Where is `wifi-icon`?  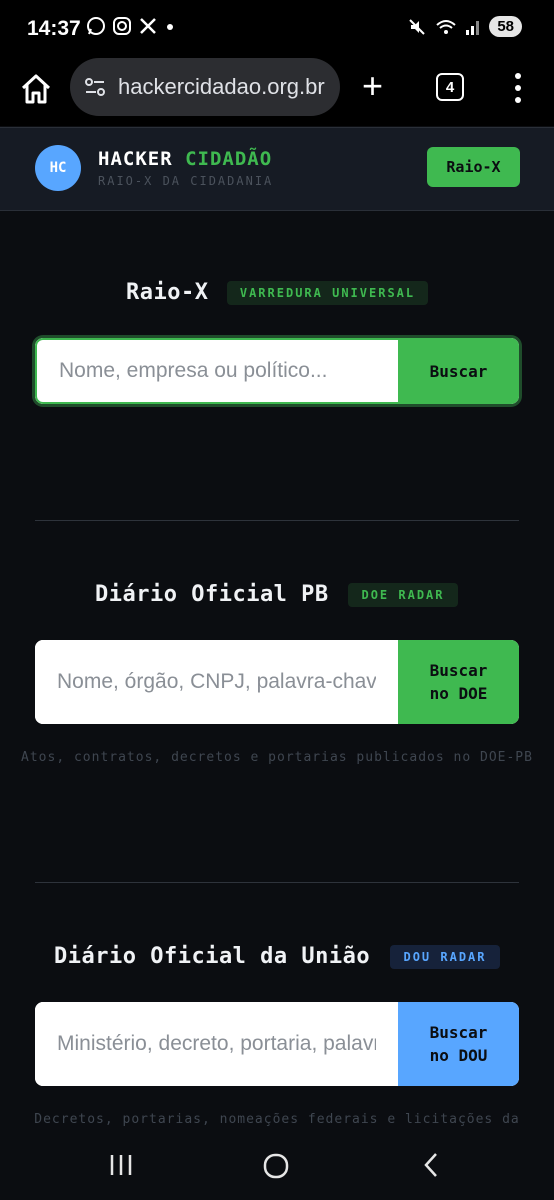 wifi-icon is located at coordinates (446, 26).